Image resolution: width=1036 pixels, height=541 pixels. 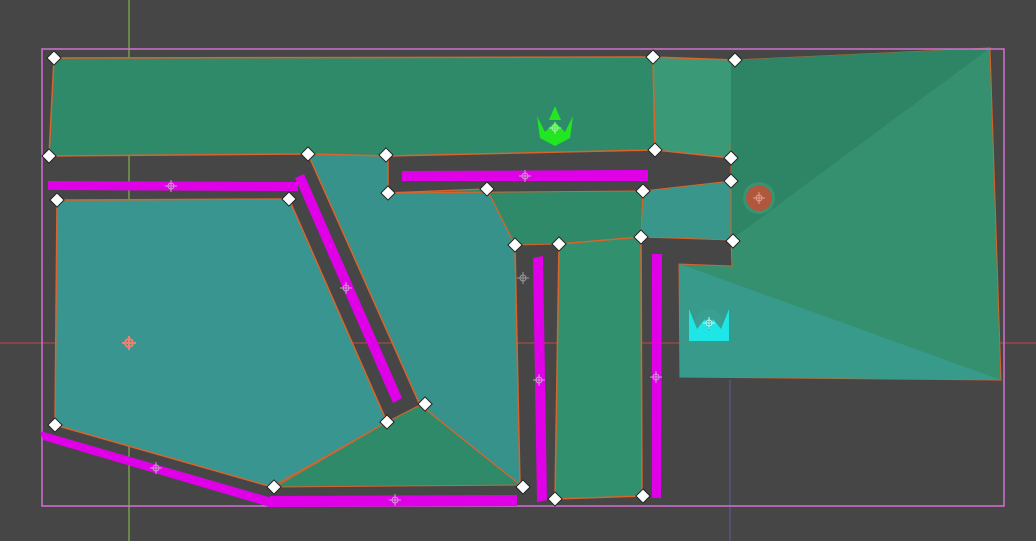 I want to click on waypoint-circle-icon, so click(x=759, y=198).